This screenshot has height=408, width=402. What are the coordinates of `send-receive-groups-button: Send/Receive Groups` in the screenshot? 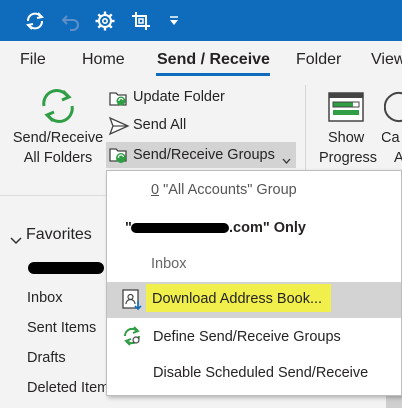 It's located at (201, 155).